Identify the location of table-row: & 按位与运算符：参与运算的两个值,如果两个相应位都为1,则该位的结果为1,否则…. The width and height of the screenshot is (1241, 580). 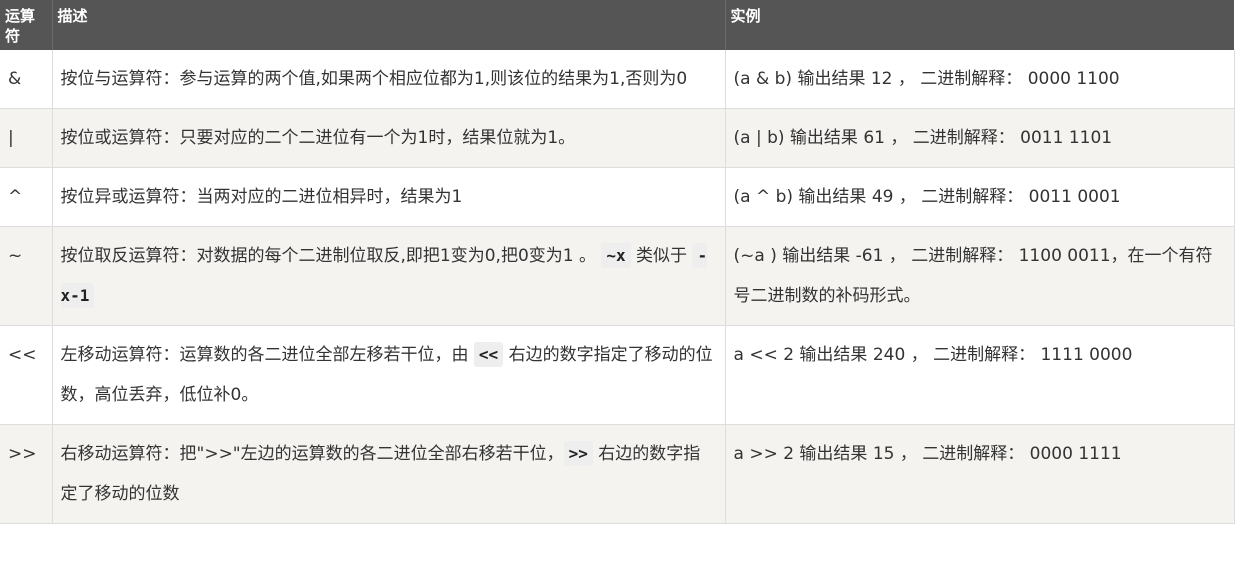
(617, 79).